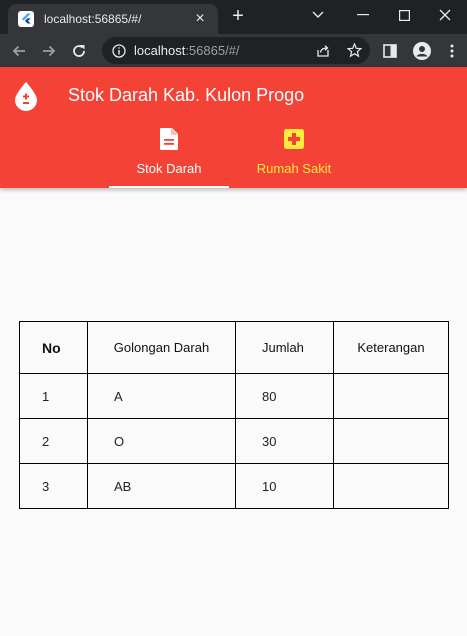 This screenshot has height=636, width=467. I want to click on table-row: 1 A 80, so click(234, 396).